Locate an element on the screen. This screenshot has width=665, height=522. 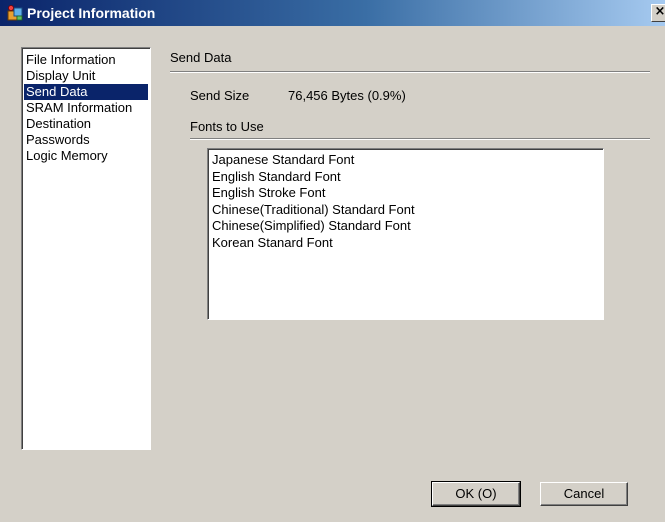
fonts-section-divider is located at coordinates (420, 139).